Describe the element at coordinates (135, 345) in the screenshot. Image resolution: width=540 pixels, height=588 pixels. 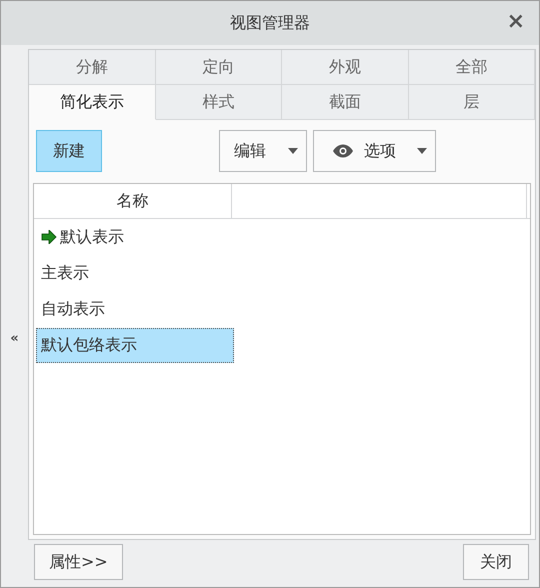
I see `list-item: 默认包络表示` at that location.